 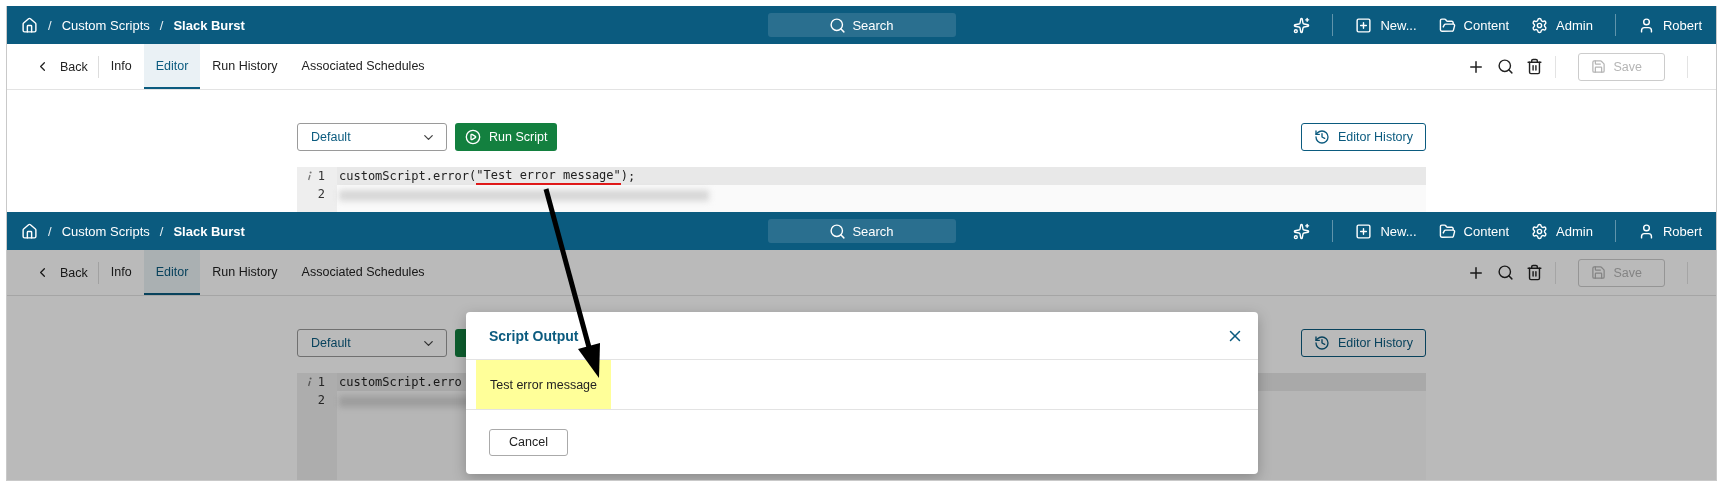 What do you see at coordinates (528, 442) in the screenshot?
I see `cancel-button: Cancel` at bounding box center [528, 442].